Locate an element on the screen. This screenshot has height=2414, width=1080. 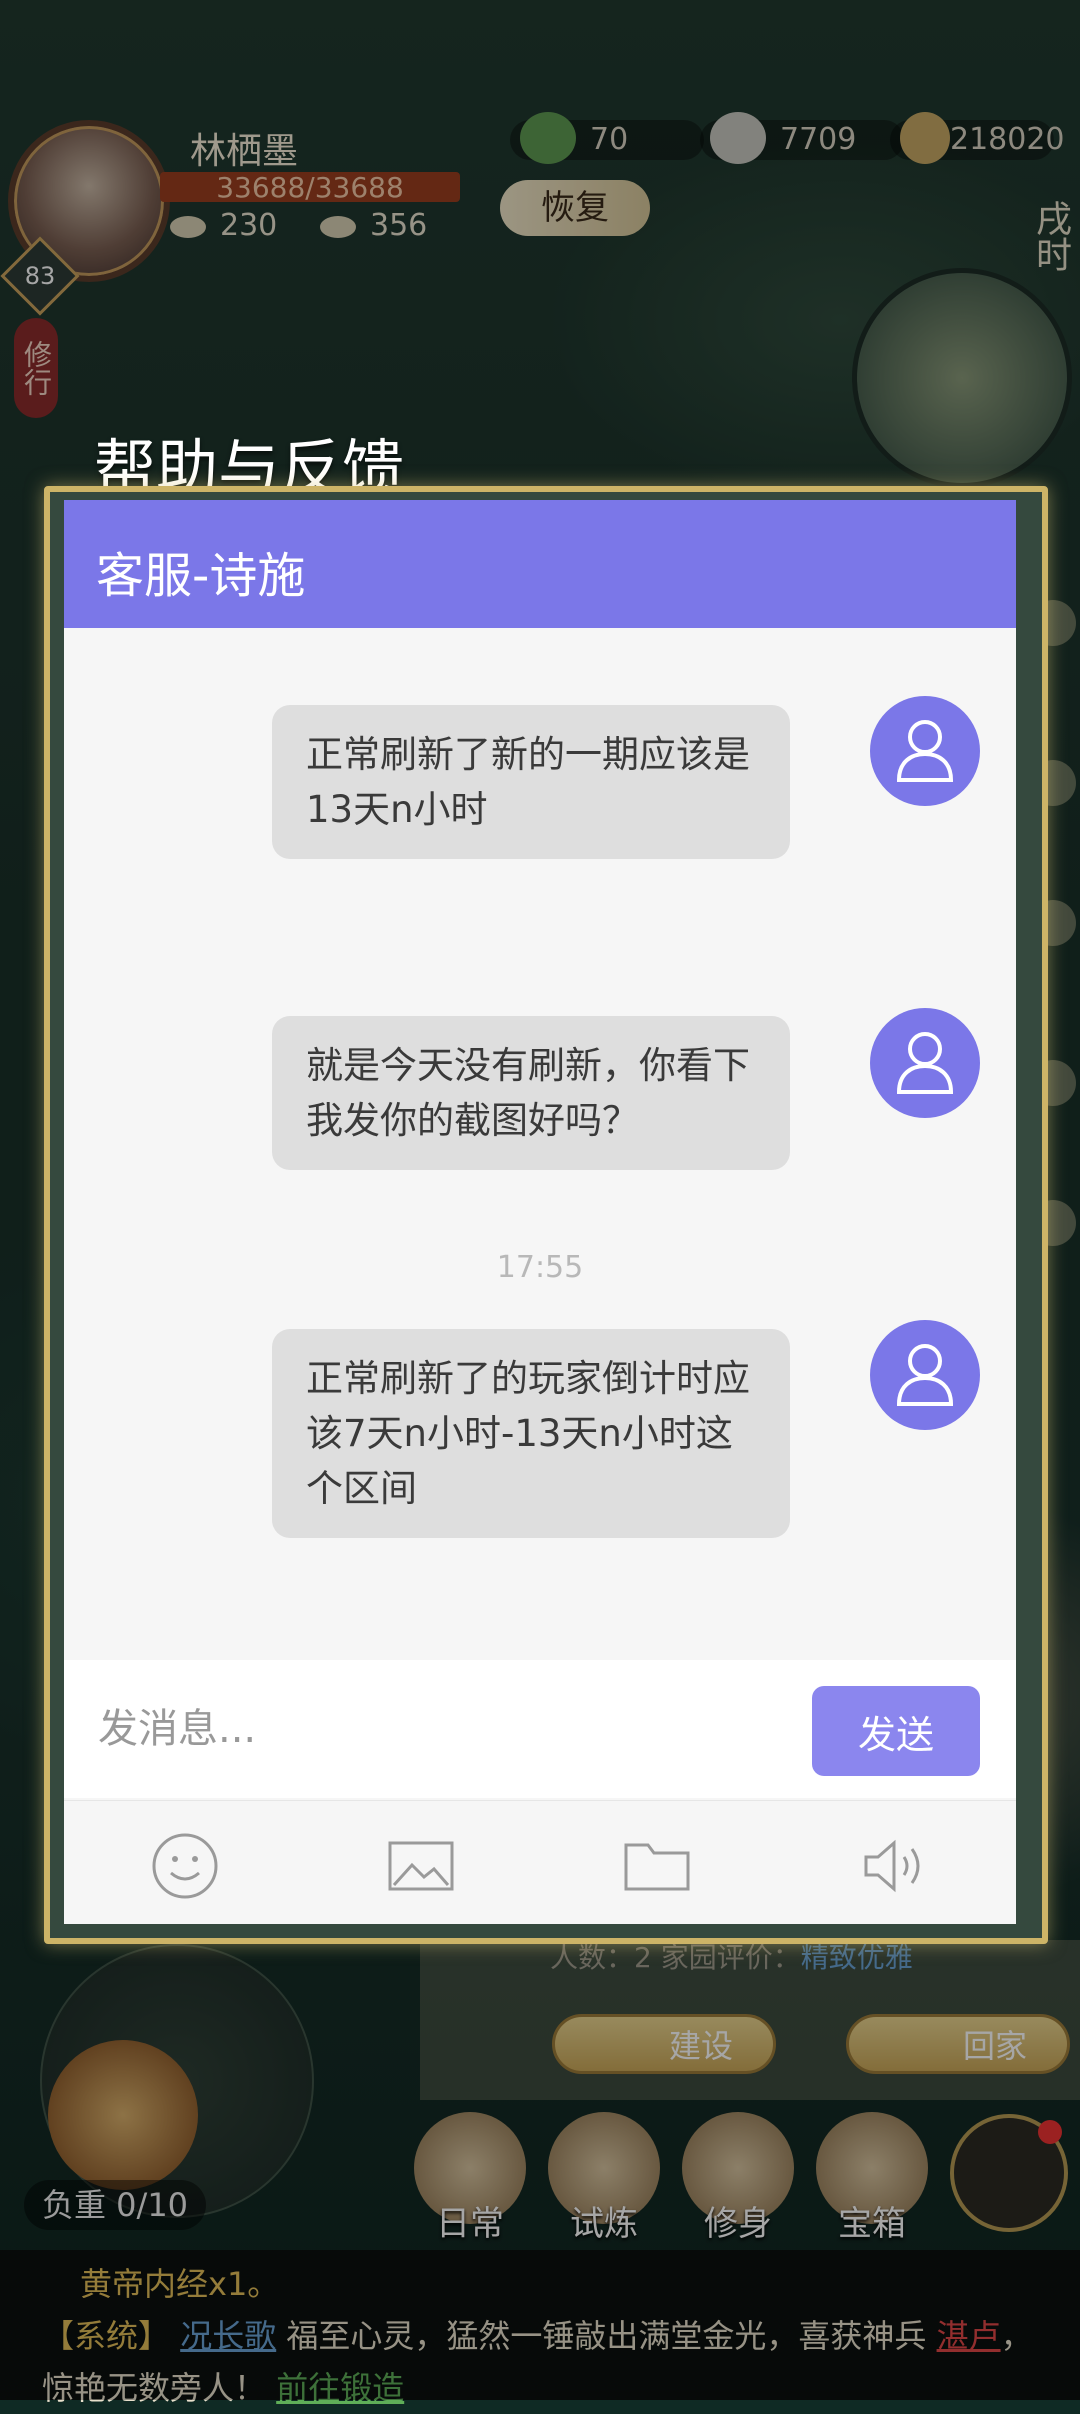
message-bubble: 正常刷新了新的一期应该是13天n小时 is located at coordinates (531, 782).